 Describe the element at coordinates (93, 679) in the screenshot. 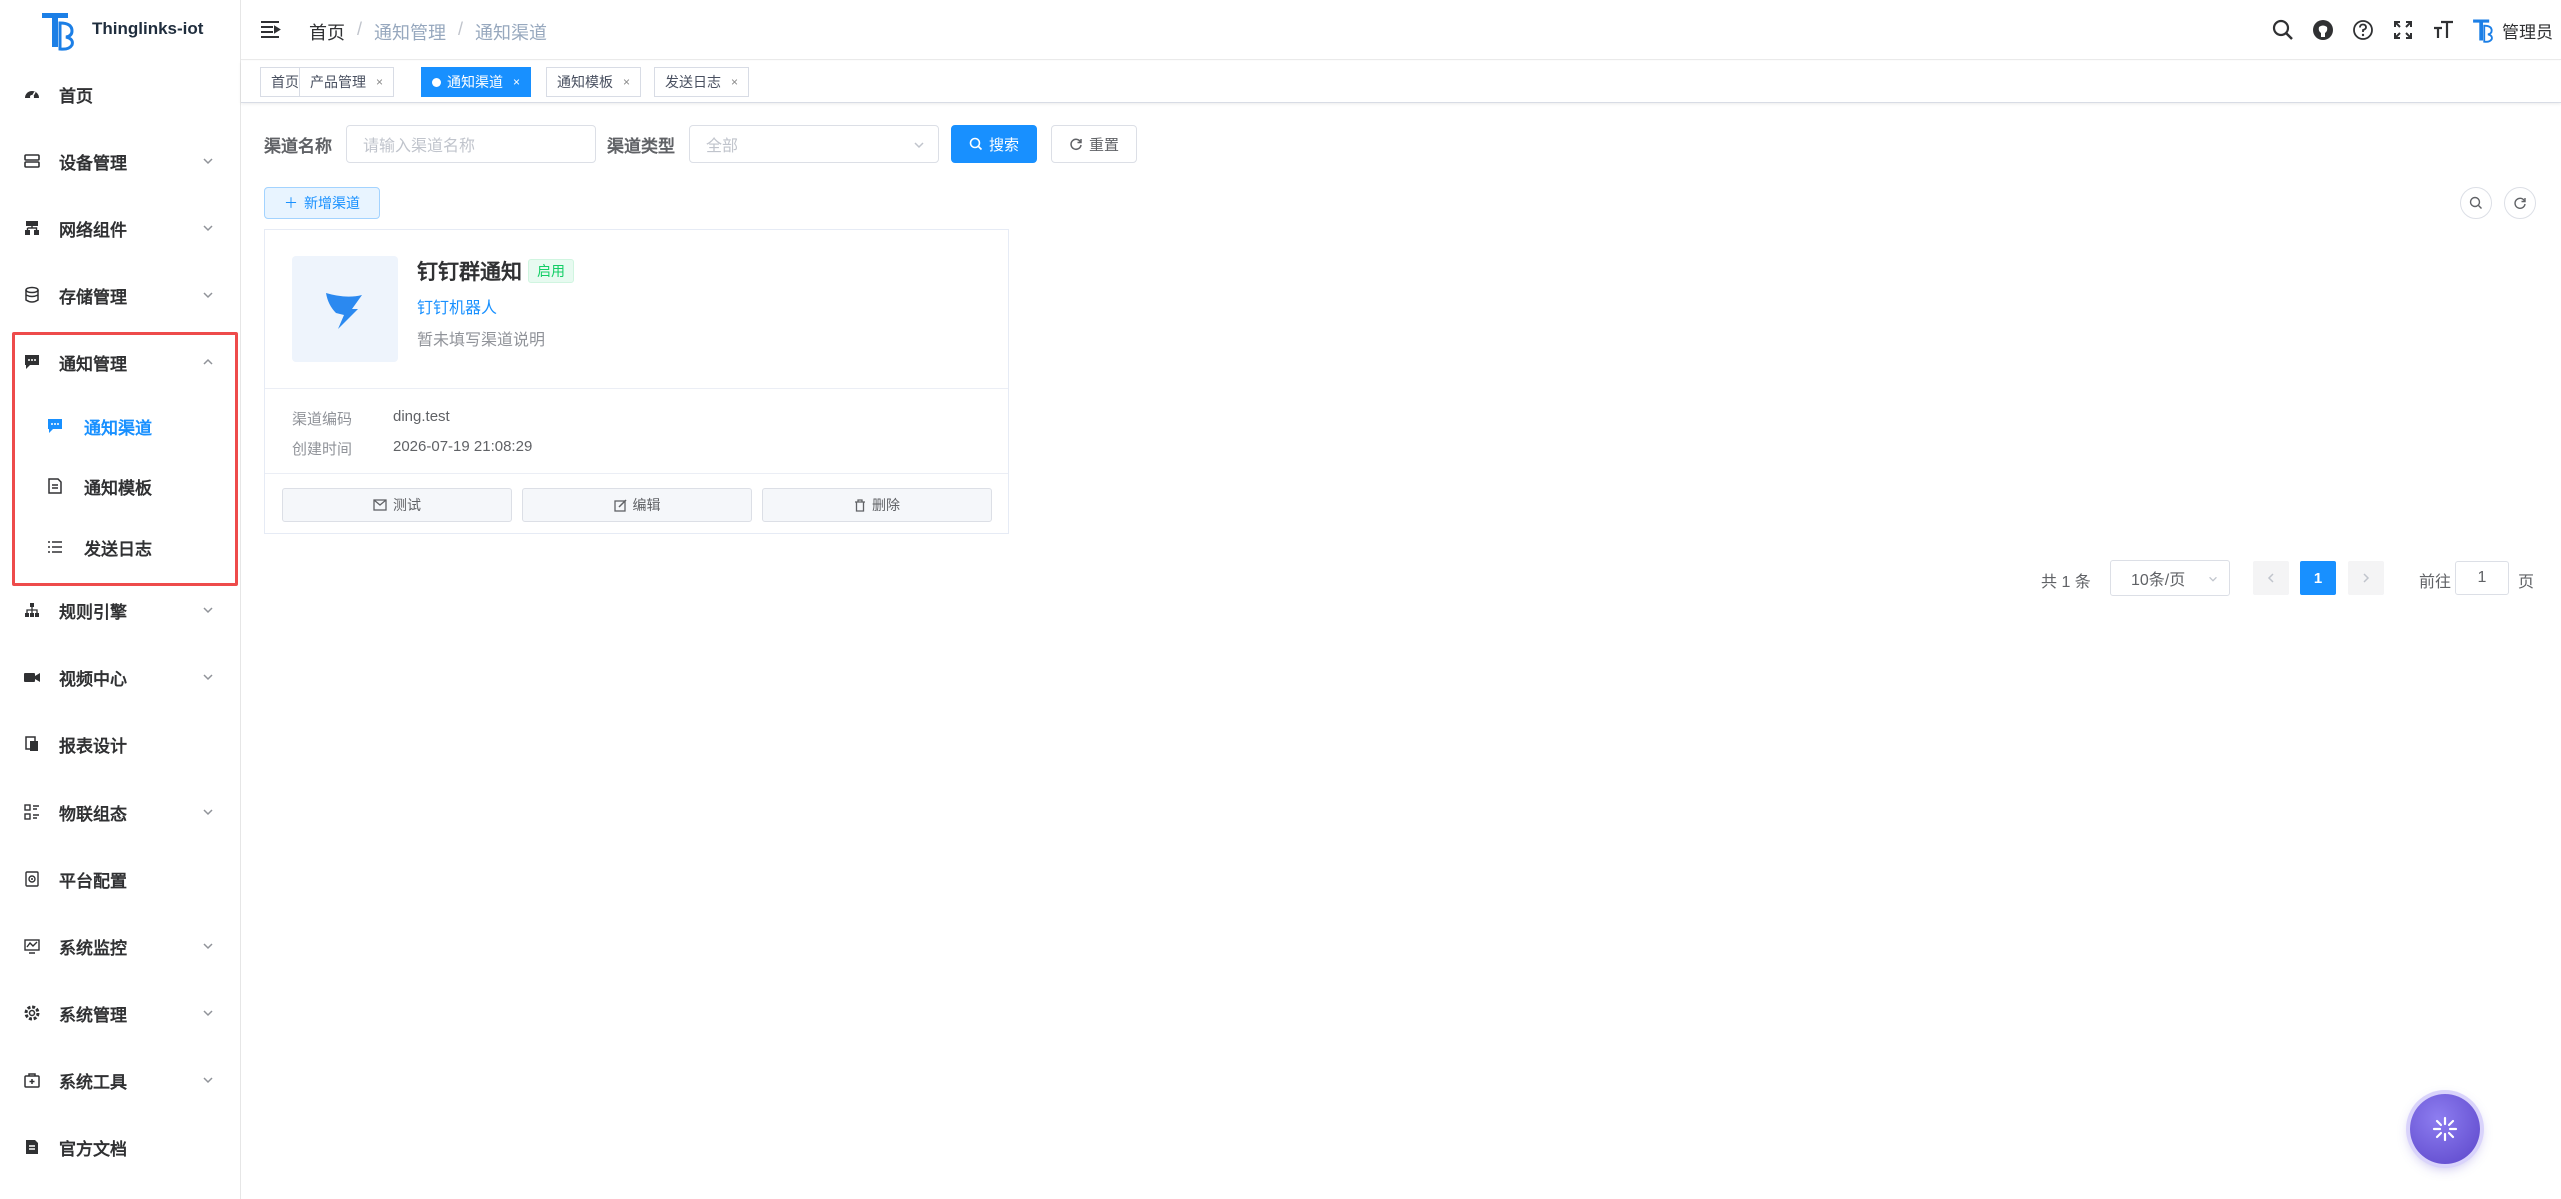

I see `sidebar-item-label: 视频中心` at that location.